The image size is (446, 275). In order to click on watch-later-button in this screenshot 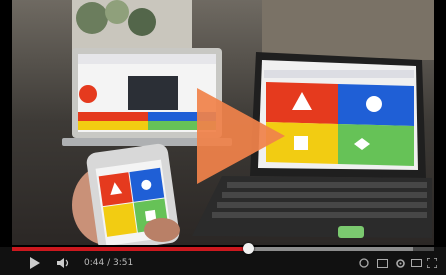, I will do `click(364, 263)`.